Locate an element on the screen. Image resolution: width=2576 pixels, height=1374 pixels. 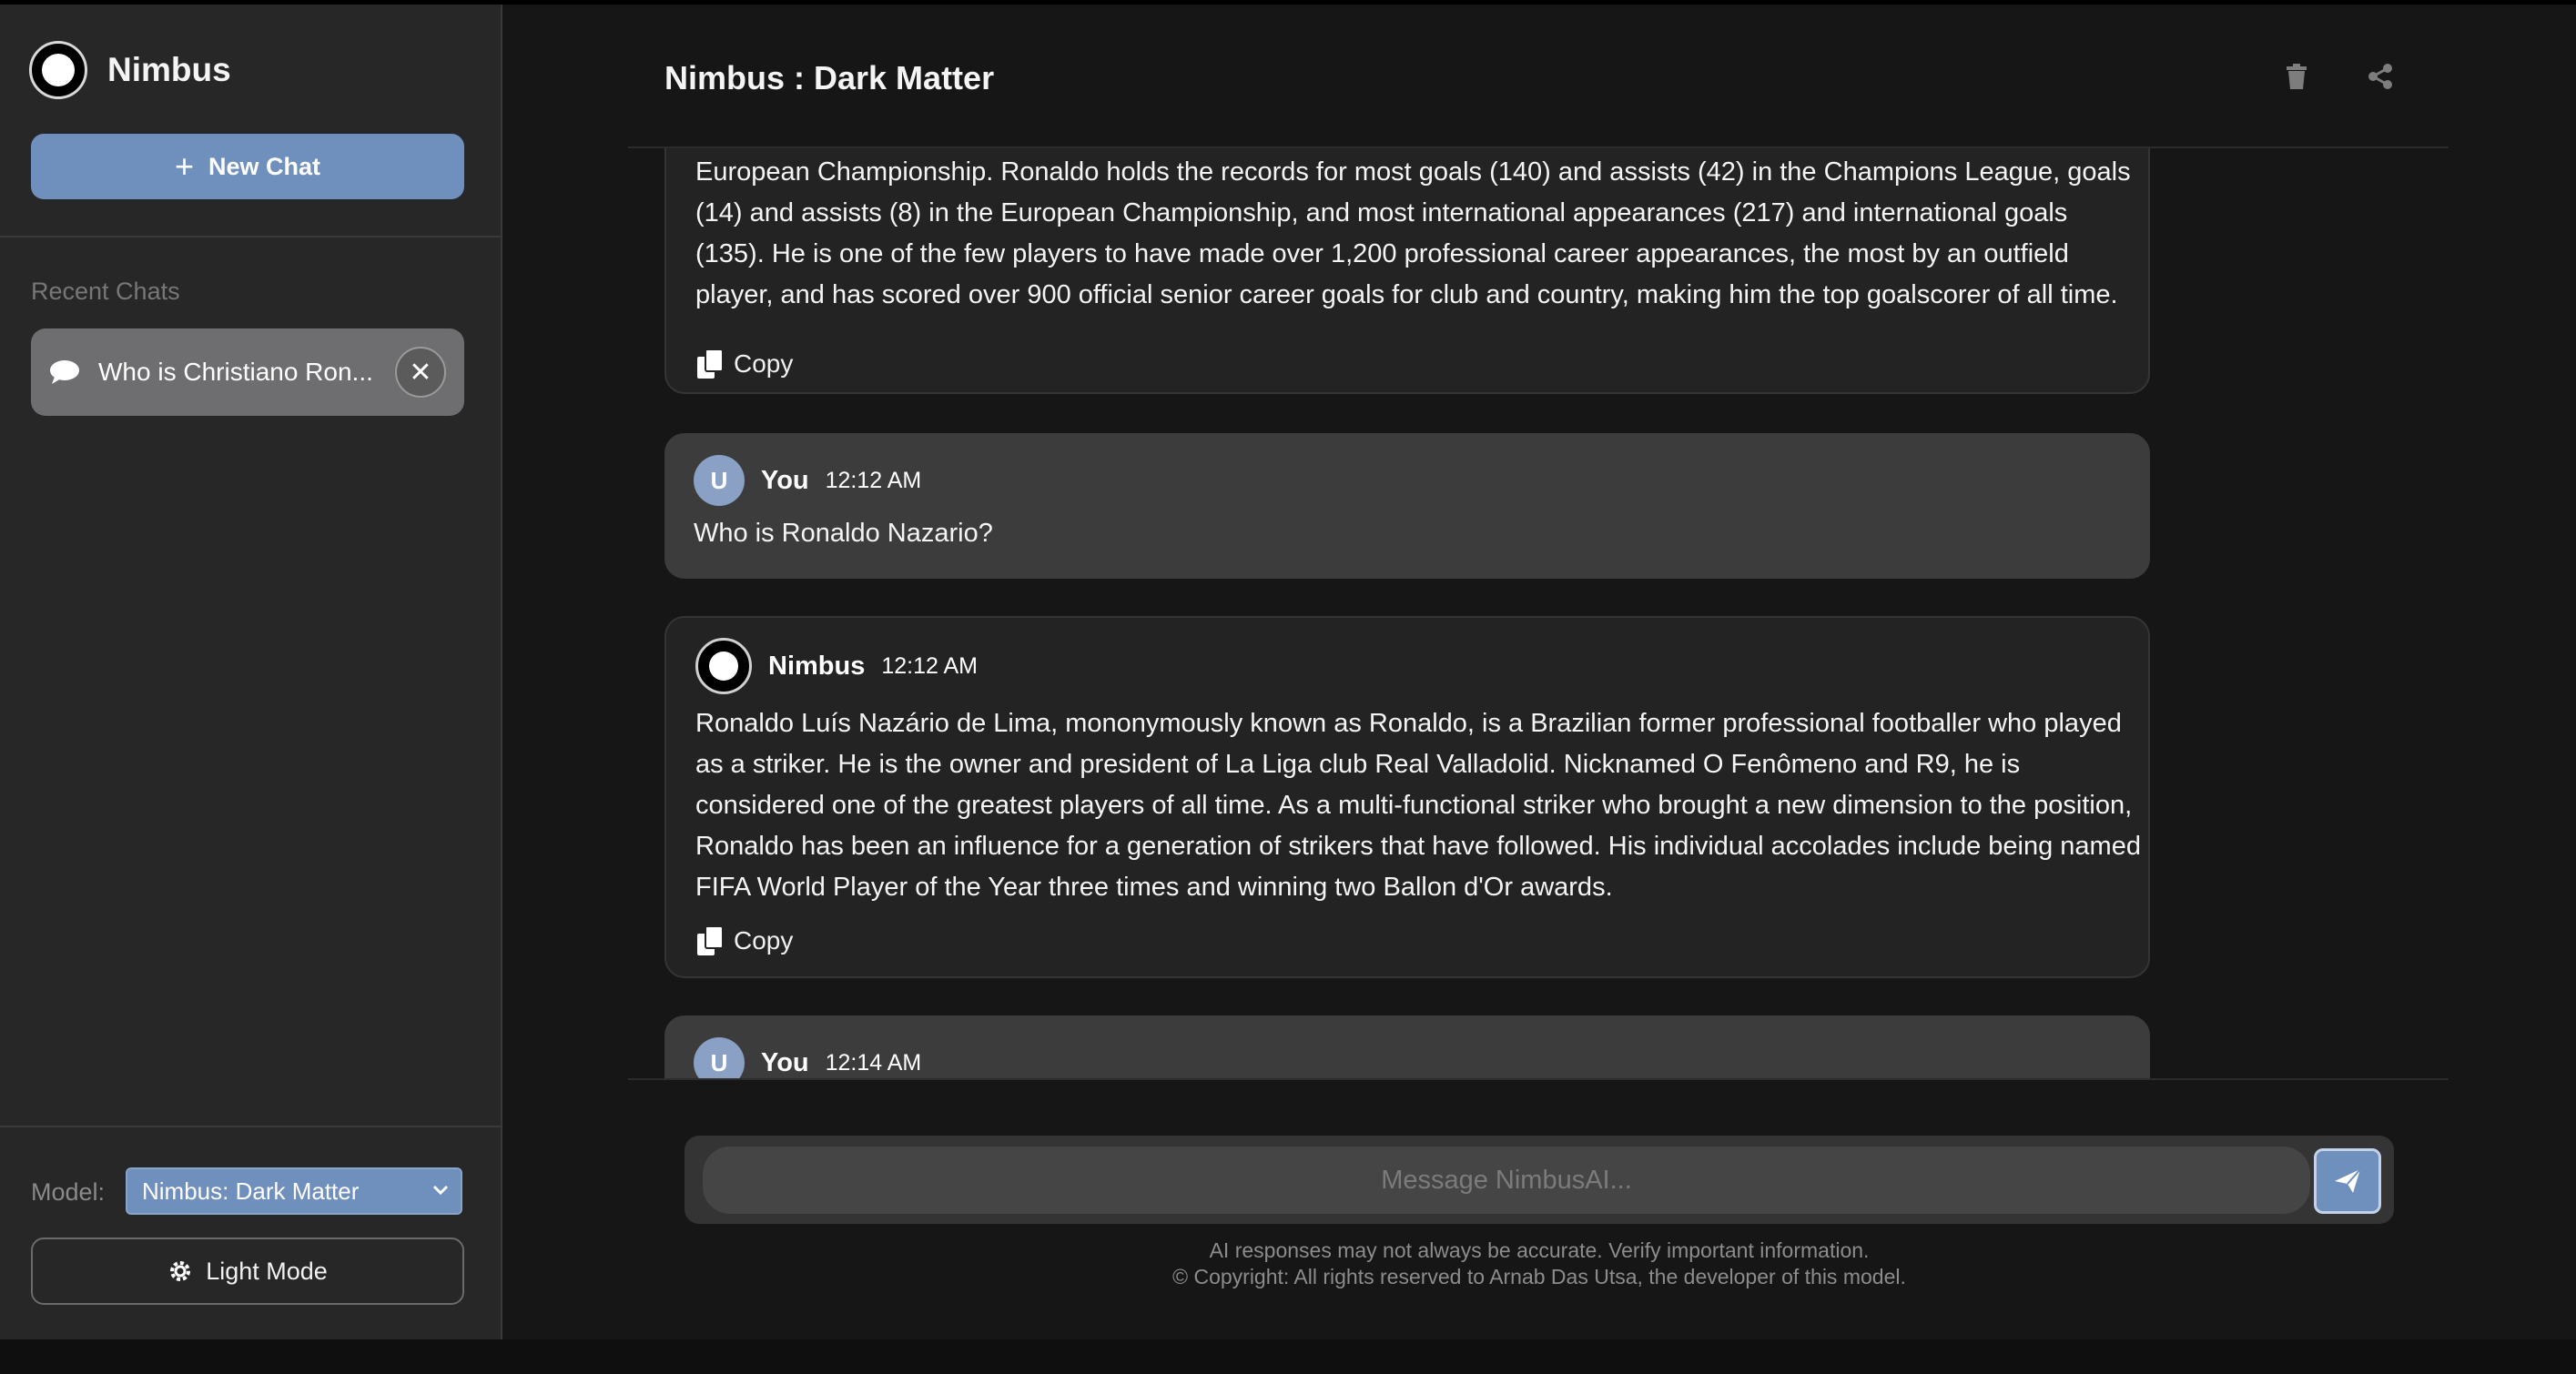
send-button is located at coordinates (2347, 1181).